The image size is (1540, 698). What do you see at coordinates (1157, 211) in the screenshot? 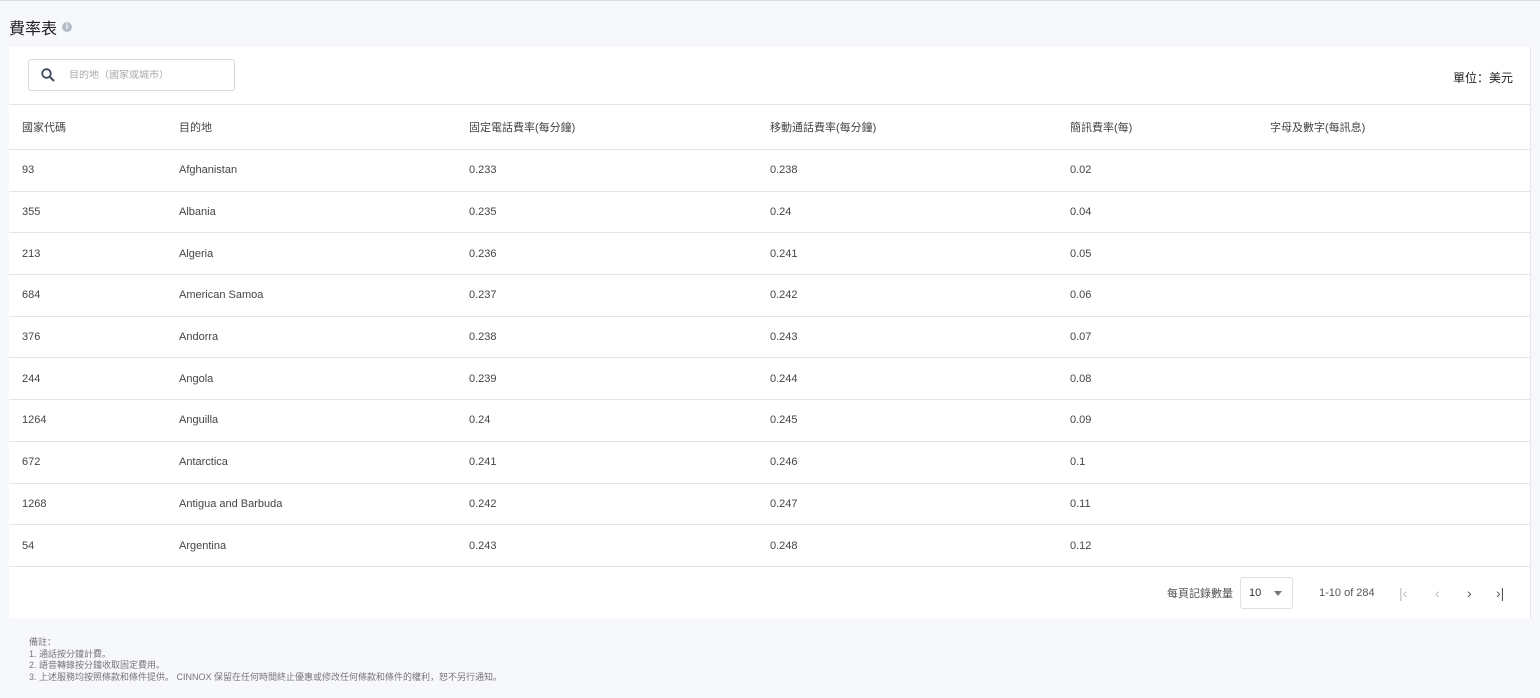
I see `table-cell: 0.04` at bounding box center [1157, 211].